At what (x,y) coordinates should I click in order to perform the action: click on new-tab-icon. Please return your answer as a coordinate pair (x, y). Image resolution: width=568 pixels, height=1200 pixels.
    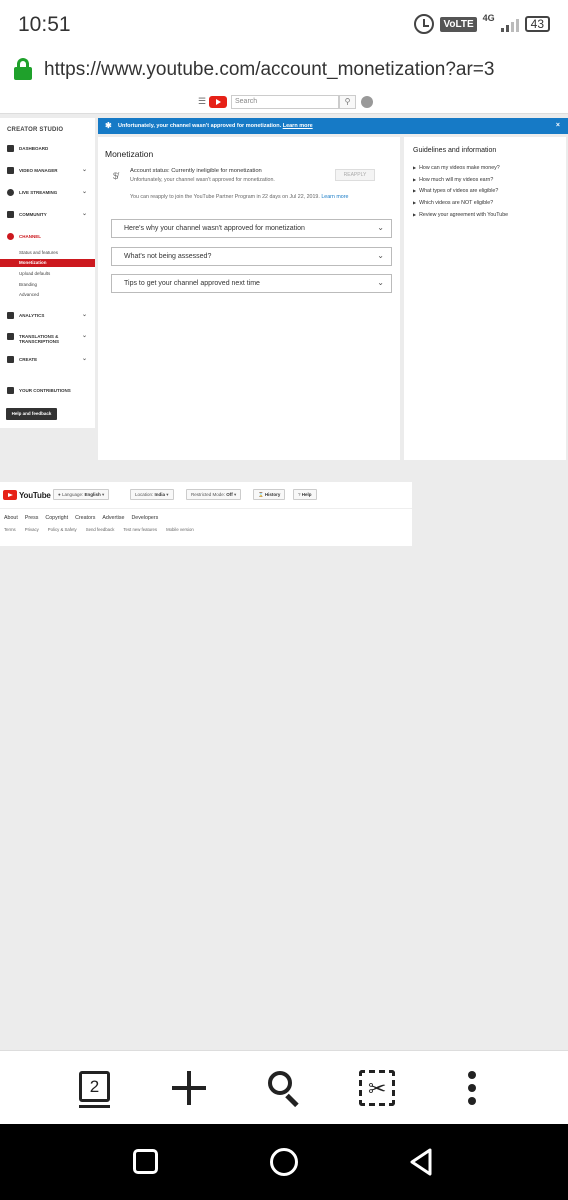
    Looking at the image, I should click on (189, 1088).